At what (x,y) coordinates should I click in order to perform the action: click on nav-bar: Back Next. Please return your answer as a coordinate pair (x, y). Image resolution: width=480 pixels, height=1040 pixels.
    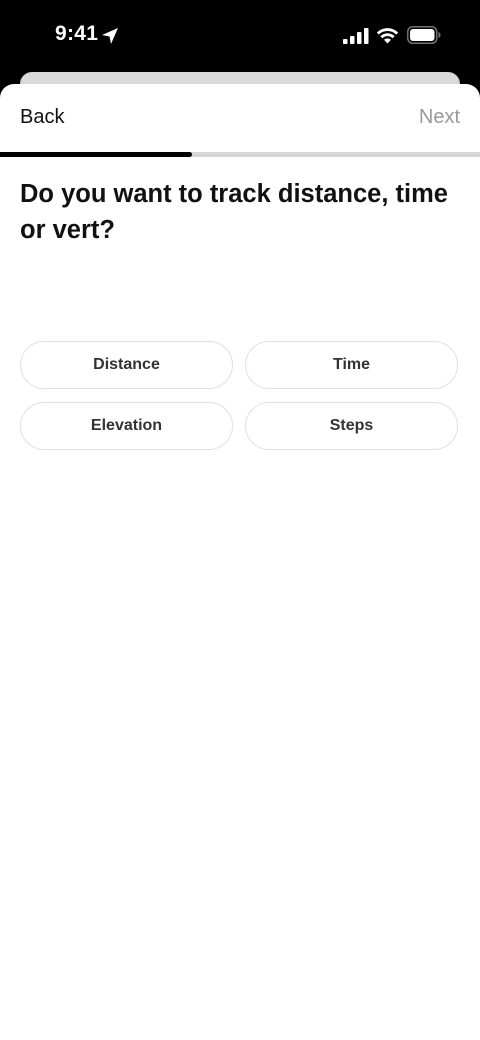
    Looking at the image, I should click on (240, 118).